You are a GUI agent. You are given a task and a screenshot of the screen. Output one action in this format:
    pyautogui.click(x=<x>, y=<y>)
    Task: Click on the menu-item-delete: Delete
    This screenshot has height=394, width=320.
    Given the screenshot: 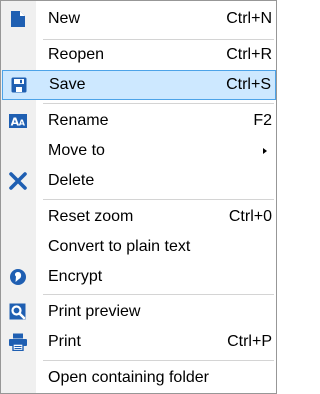 What is the action you would take?
    pyautogui.click(x=139, y=181)
    